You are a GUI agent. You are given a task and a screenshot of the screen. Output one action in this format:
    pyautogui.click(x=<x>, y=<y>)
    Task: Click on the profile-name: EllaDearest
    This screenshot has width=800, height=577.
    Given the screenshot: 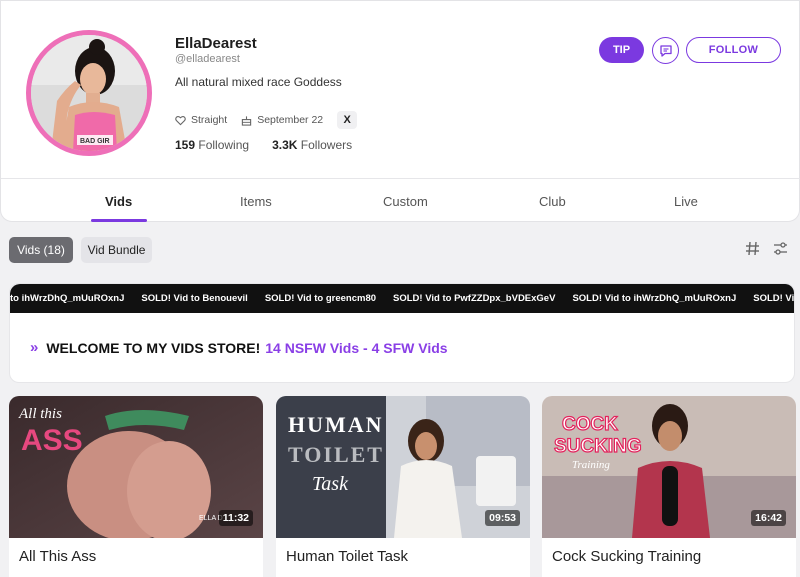 What is the action you would take?
    pyautogui.click(x=216, y=43)
    